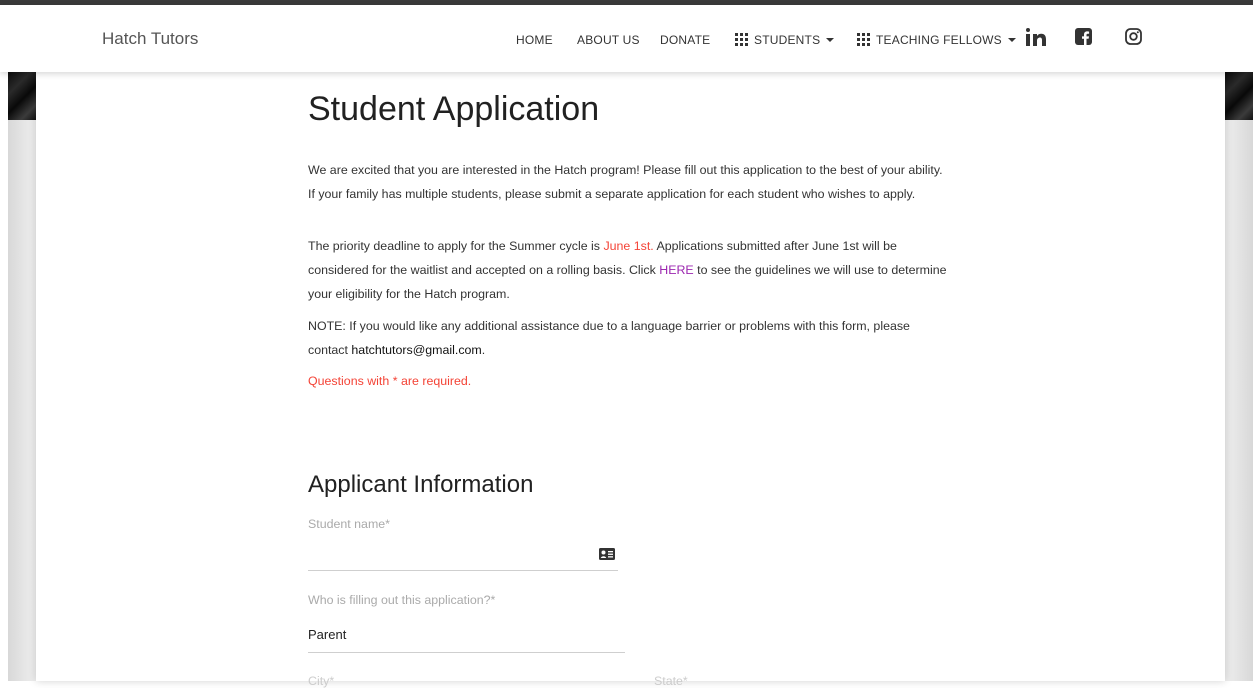 The width and height of the screenshot is (1253, 688). What do you see at coordinates (676, 270) in the screenshot?
I see `guidelines-link: HERE` at bounding box center [676, 270].